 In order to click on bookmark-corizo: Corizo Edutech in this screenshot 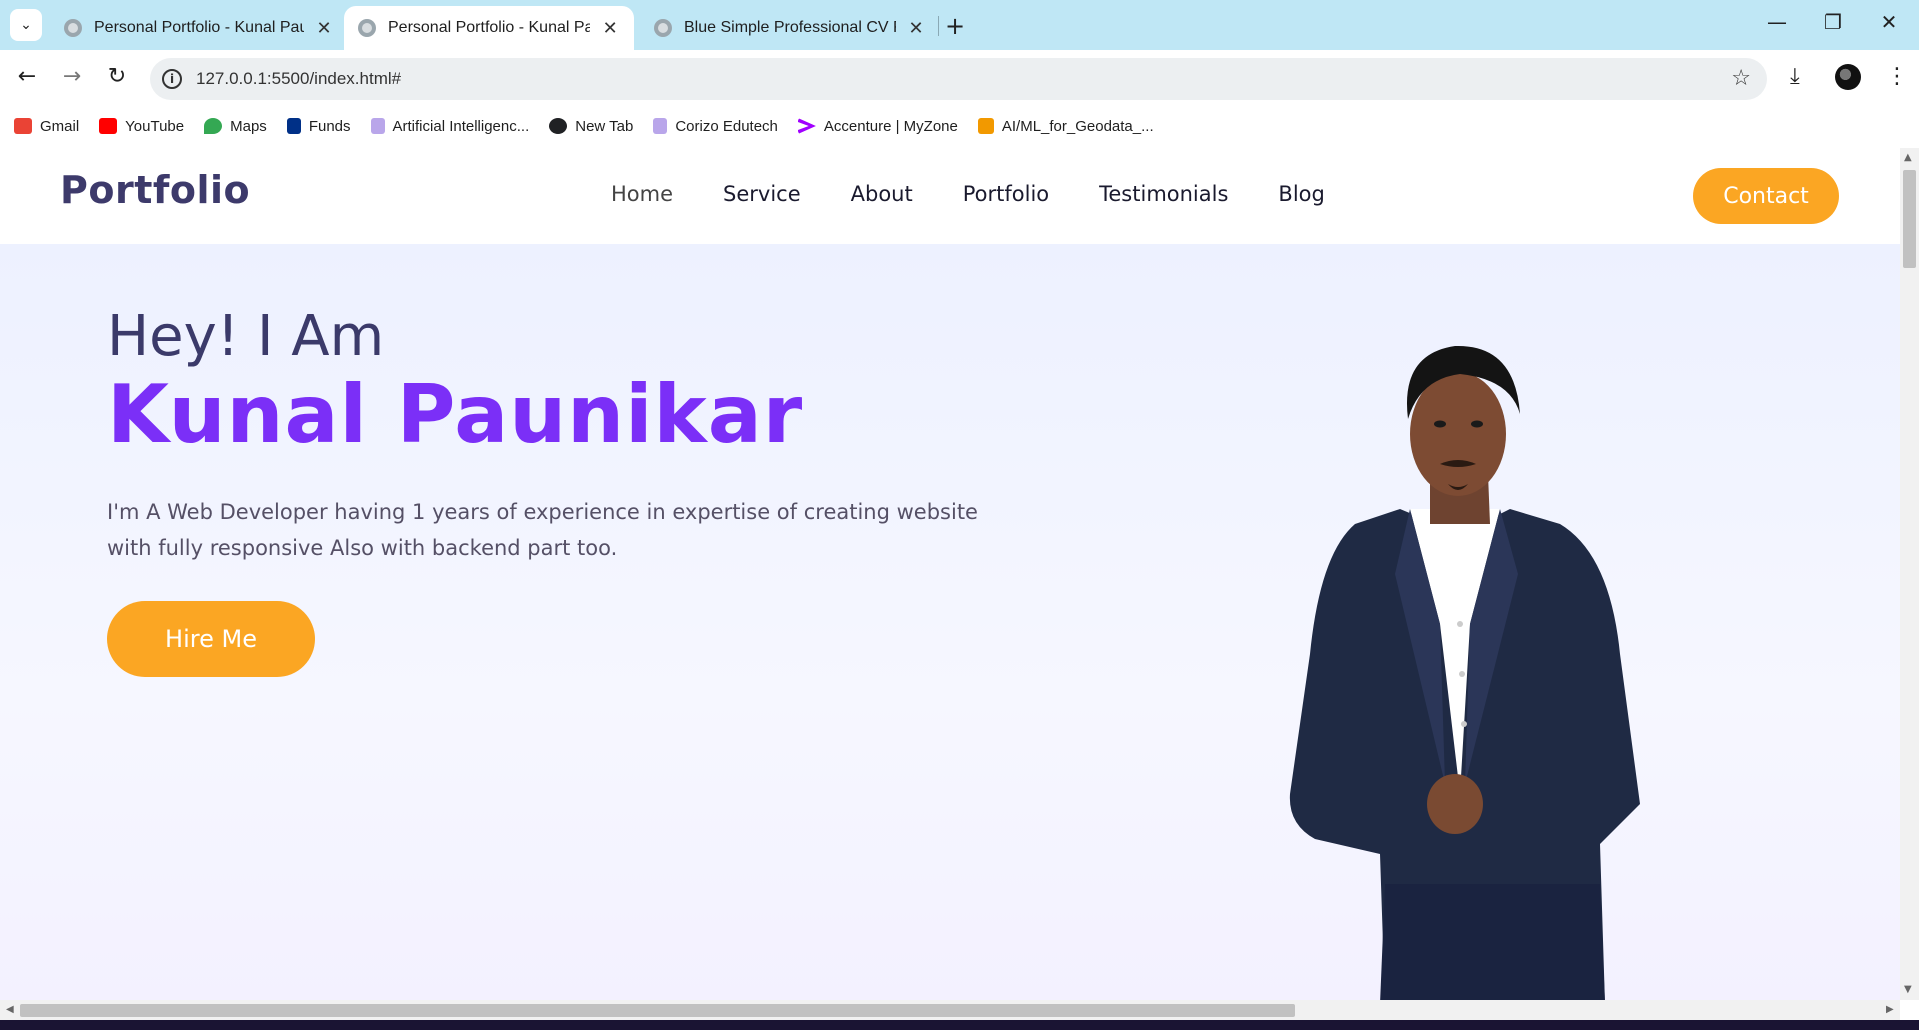, I will do `click(715, 126)`.